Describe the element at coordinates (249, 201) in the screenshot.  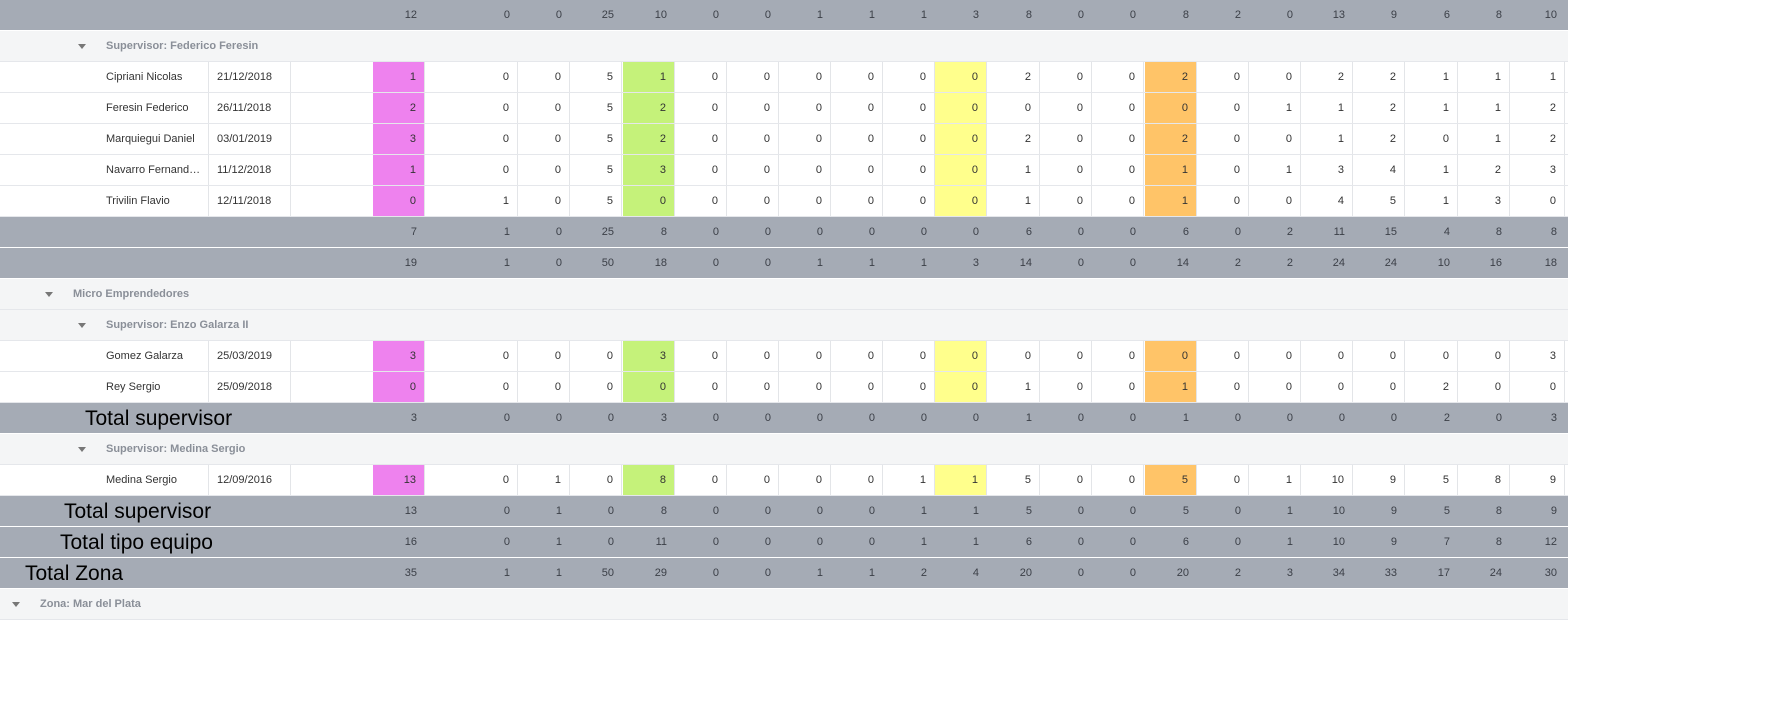
I see `date-cell: 12/11/2018` at that location.